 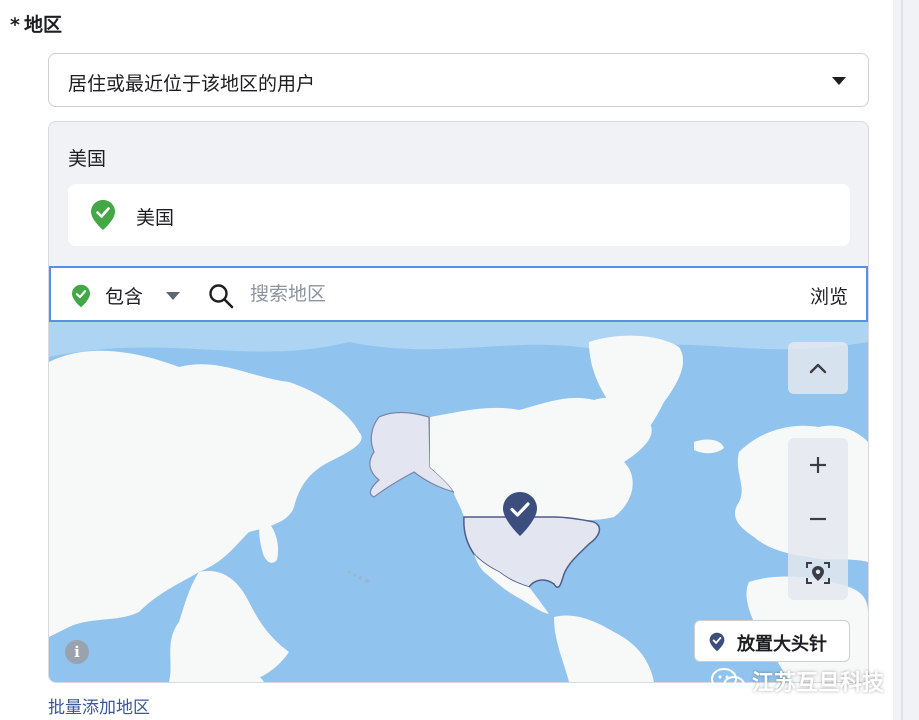 I want to click on info-icon: i, so click(x=77, y=652).